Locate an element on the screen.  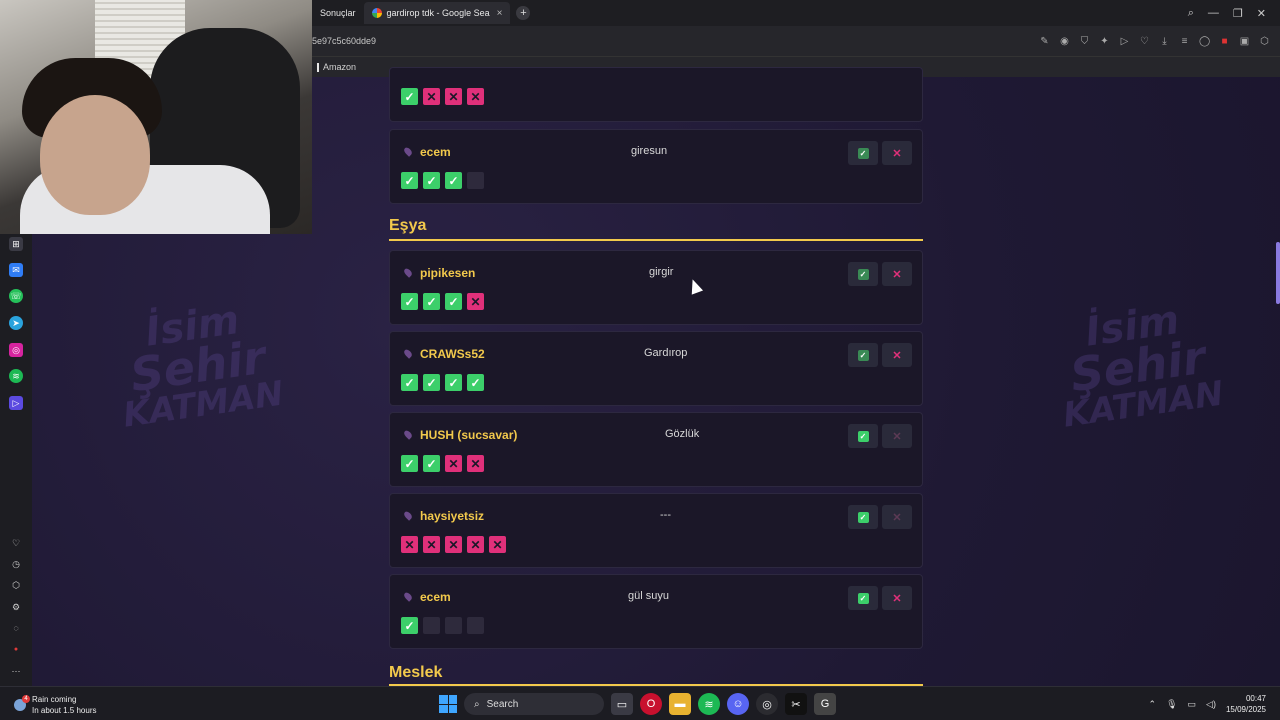
tab-sonuclar: Sonuçlar is located at coordinates (338, 13).